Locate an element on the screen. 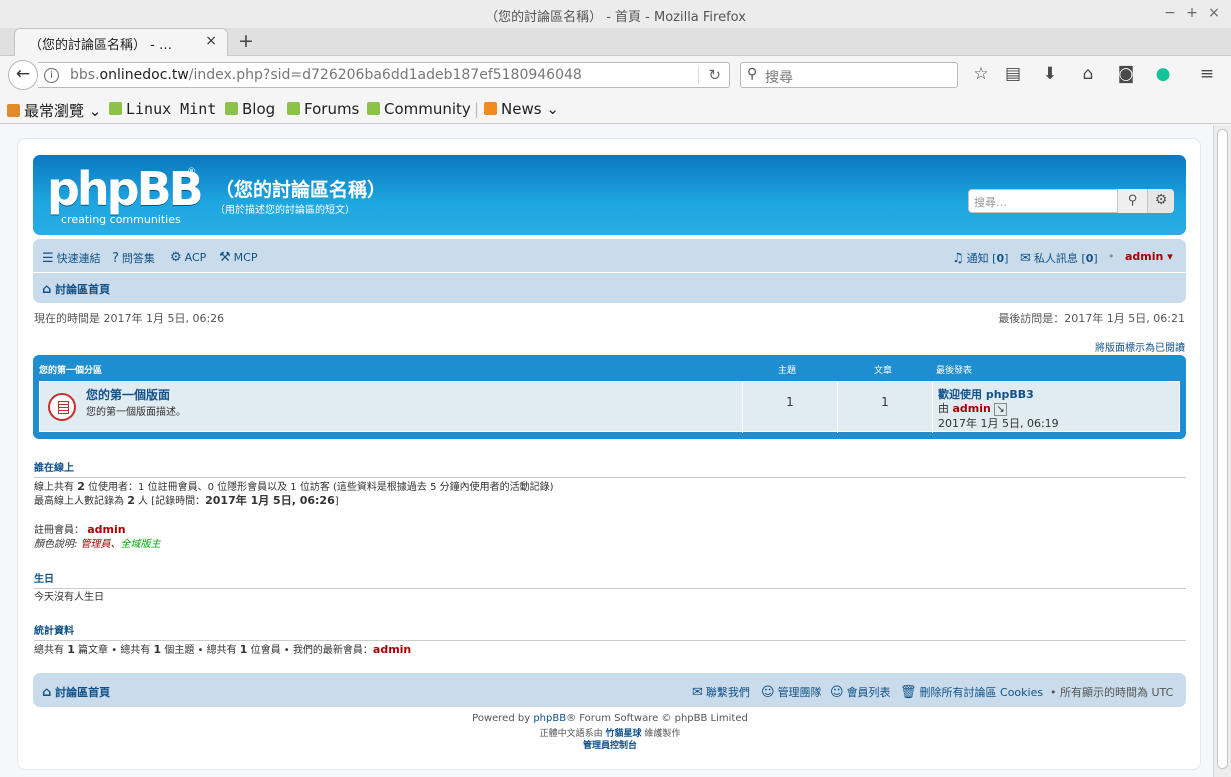 The image size is (1231, 777). bookmark-most-visited: 最常瀏覽 ⌄ is located at coordinates (54, 110).